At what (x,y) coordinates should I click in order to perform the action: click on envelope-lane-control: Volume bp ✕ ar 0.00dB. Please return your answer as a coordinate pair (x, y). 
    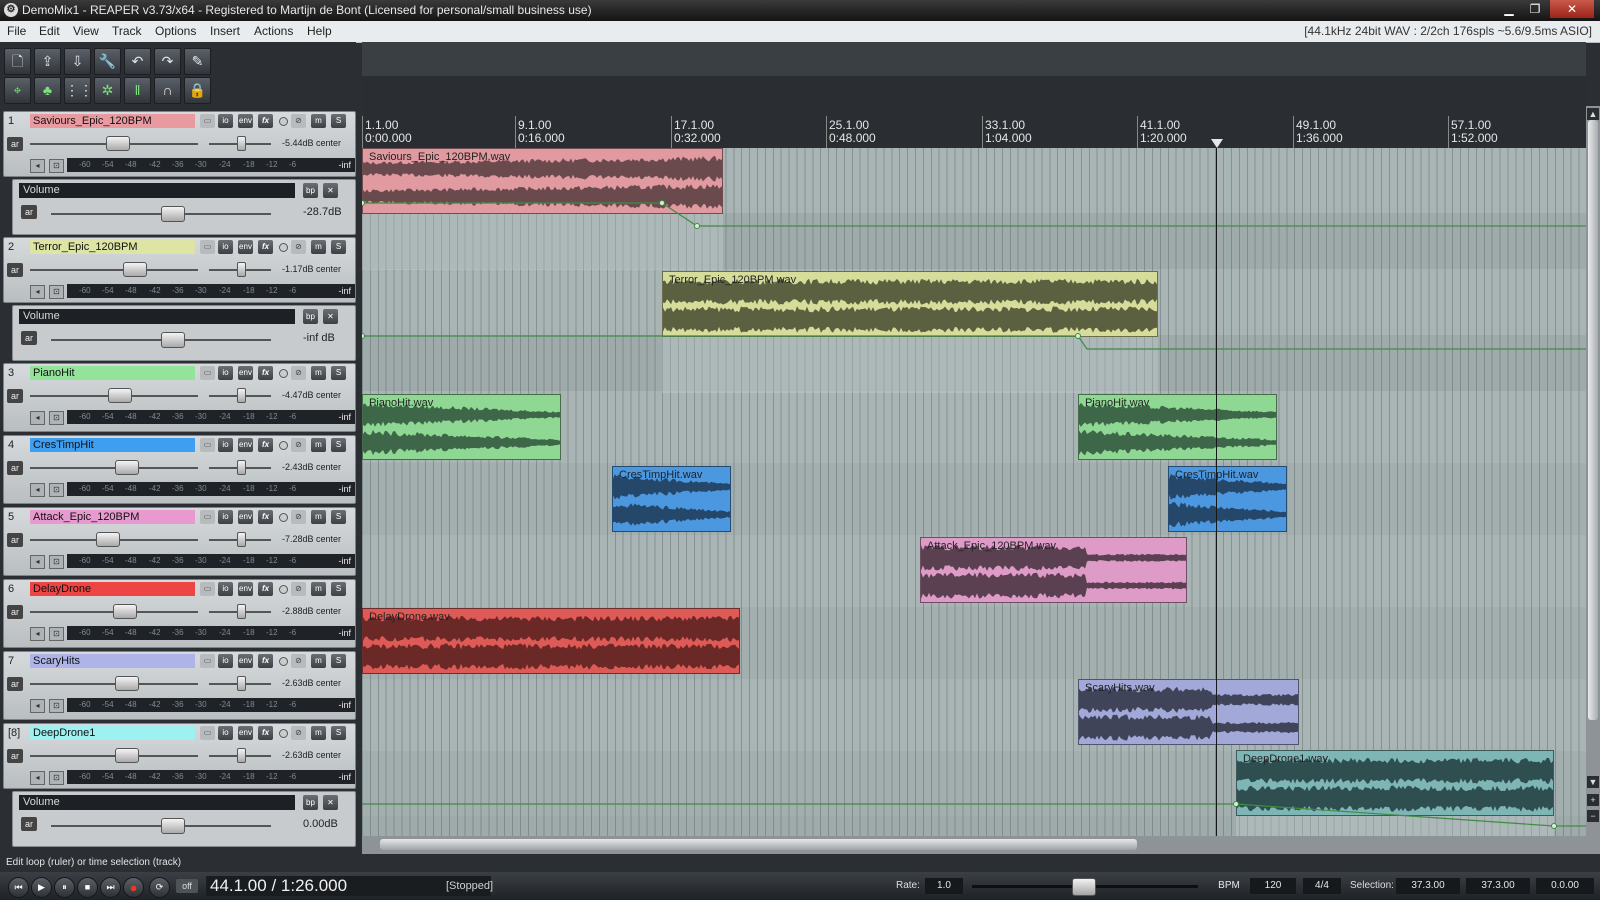
    Looking at the image, I should click on (184, 819).